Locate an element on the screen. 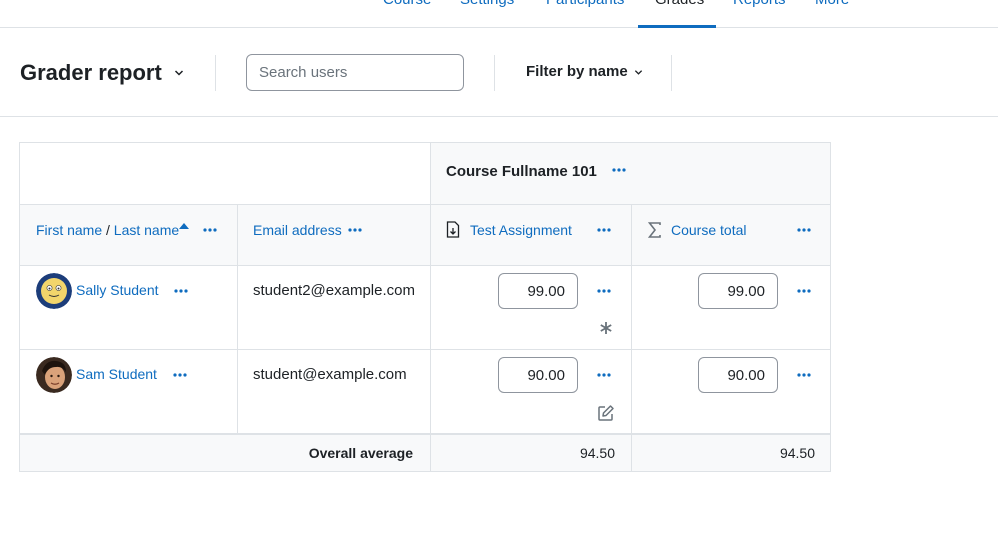 Image resolution: width=998 pixels, height=558 pixels. email-sort-link: Email address is located at coordinates (297, 230).